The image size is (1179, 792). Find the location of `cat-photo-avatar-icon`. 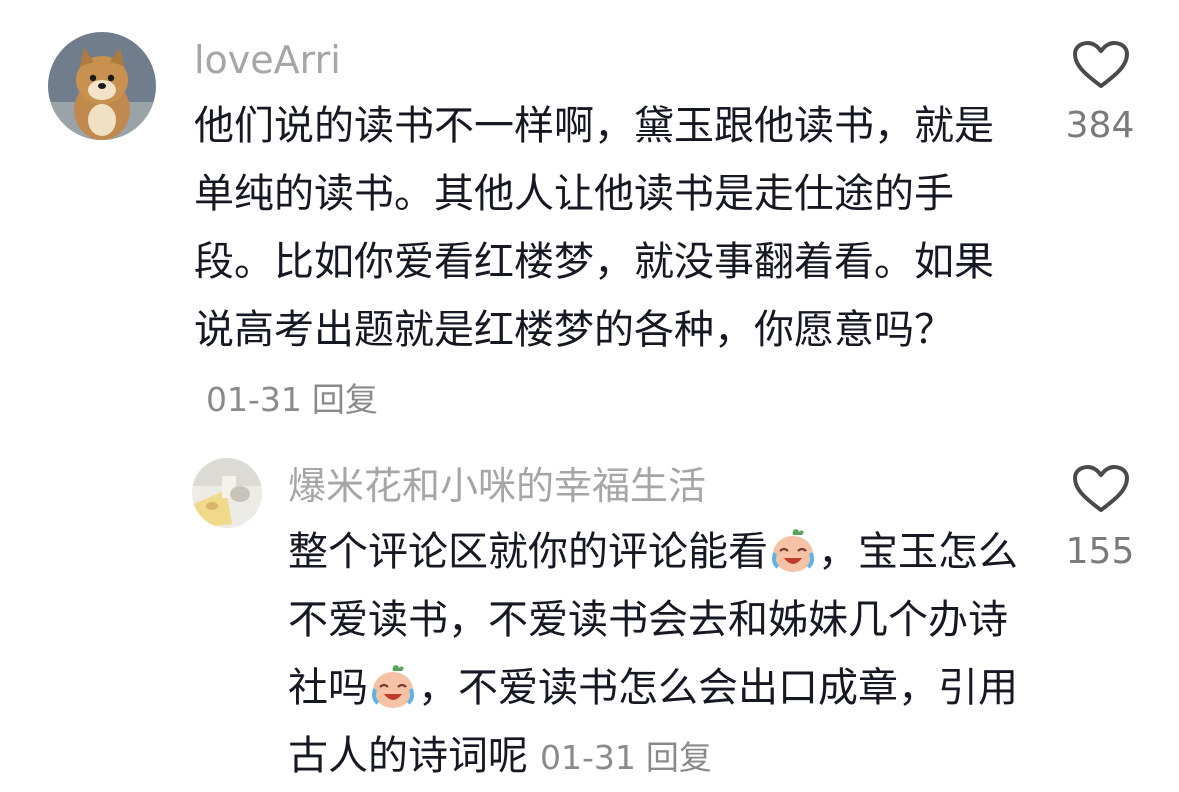

cat-photo-avatar-icon is located at coordinates (227, 493).